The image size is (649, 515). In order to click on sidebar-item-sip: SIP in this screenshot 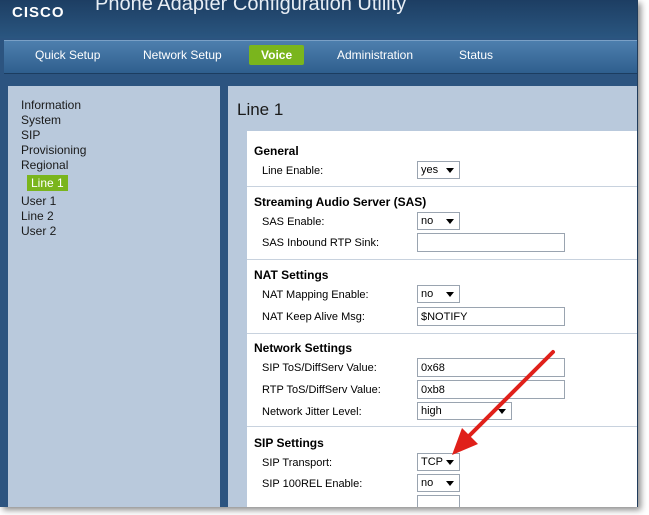, I will do `click(30, 135)`.